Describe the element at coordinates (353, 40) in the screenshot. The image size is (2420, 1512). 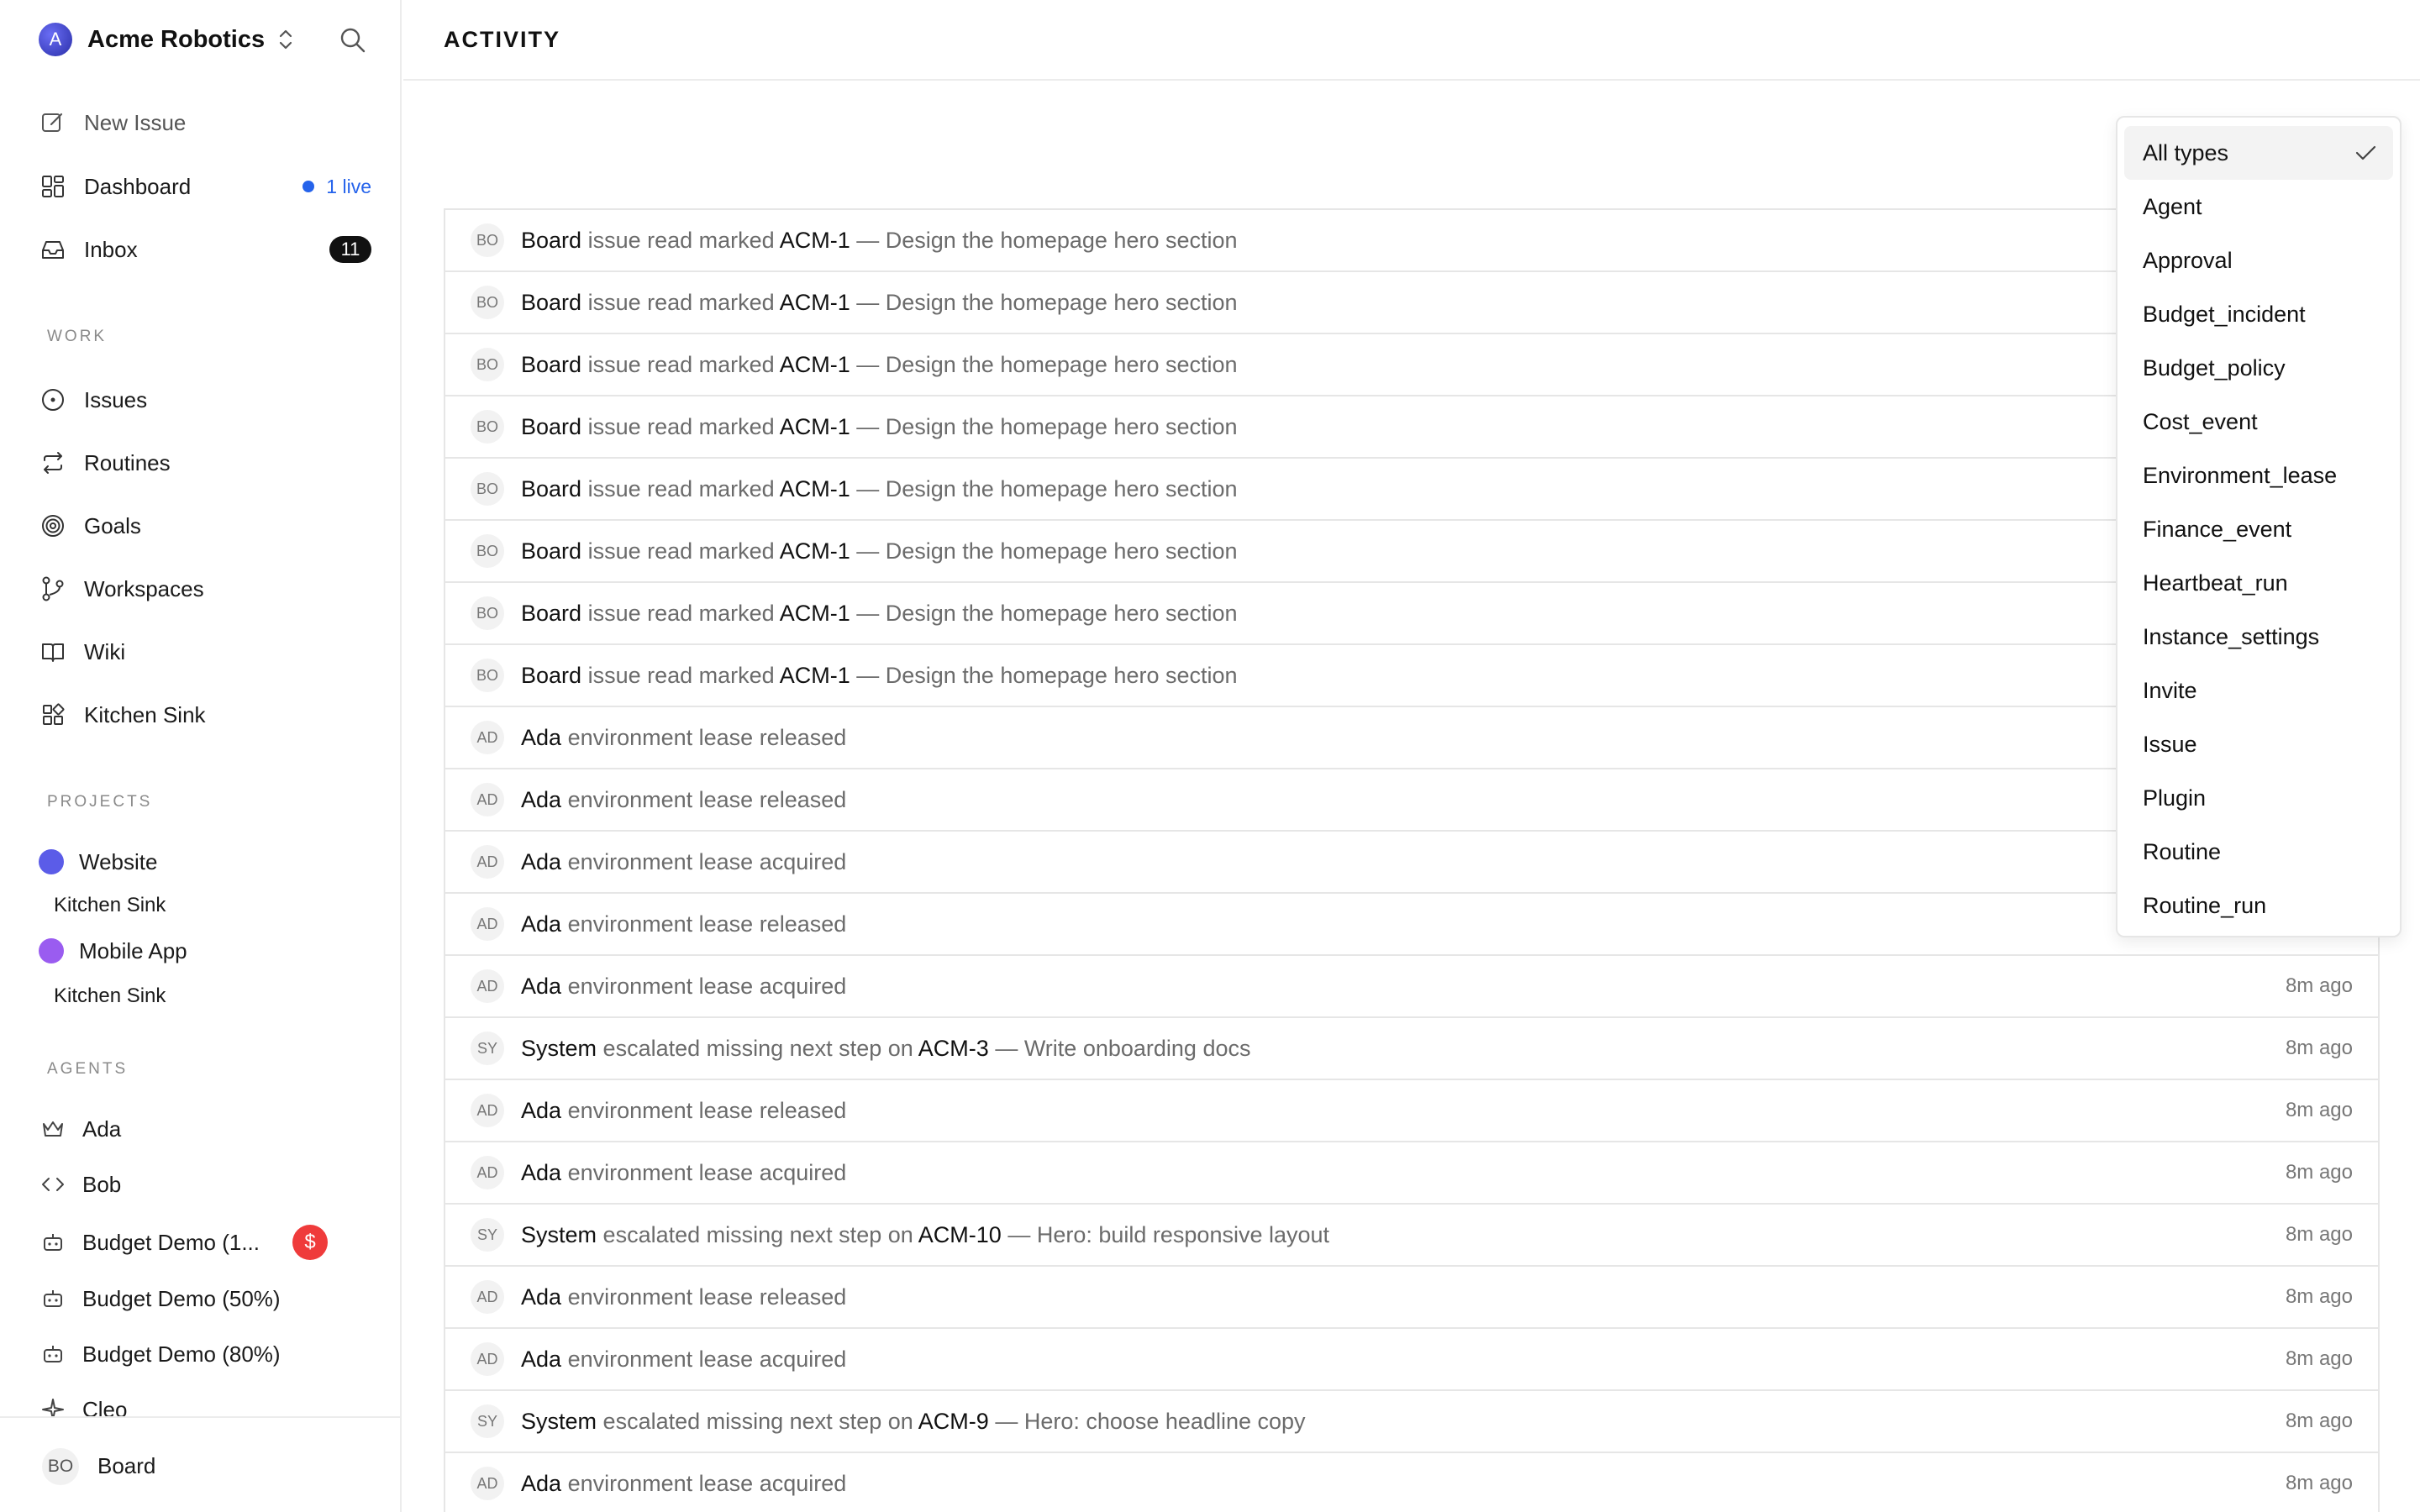
I see `search-icon` at that location.